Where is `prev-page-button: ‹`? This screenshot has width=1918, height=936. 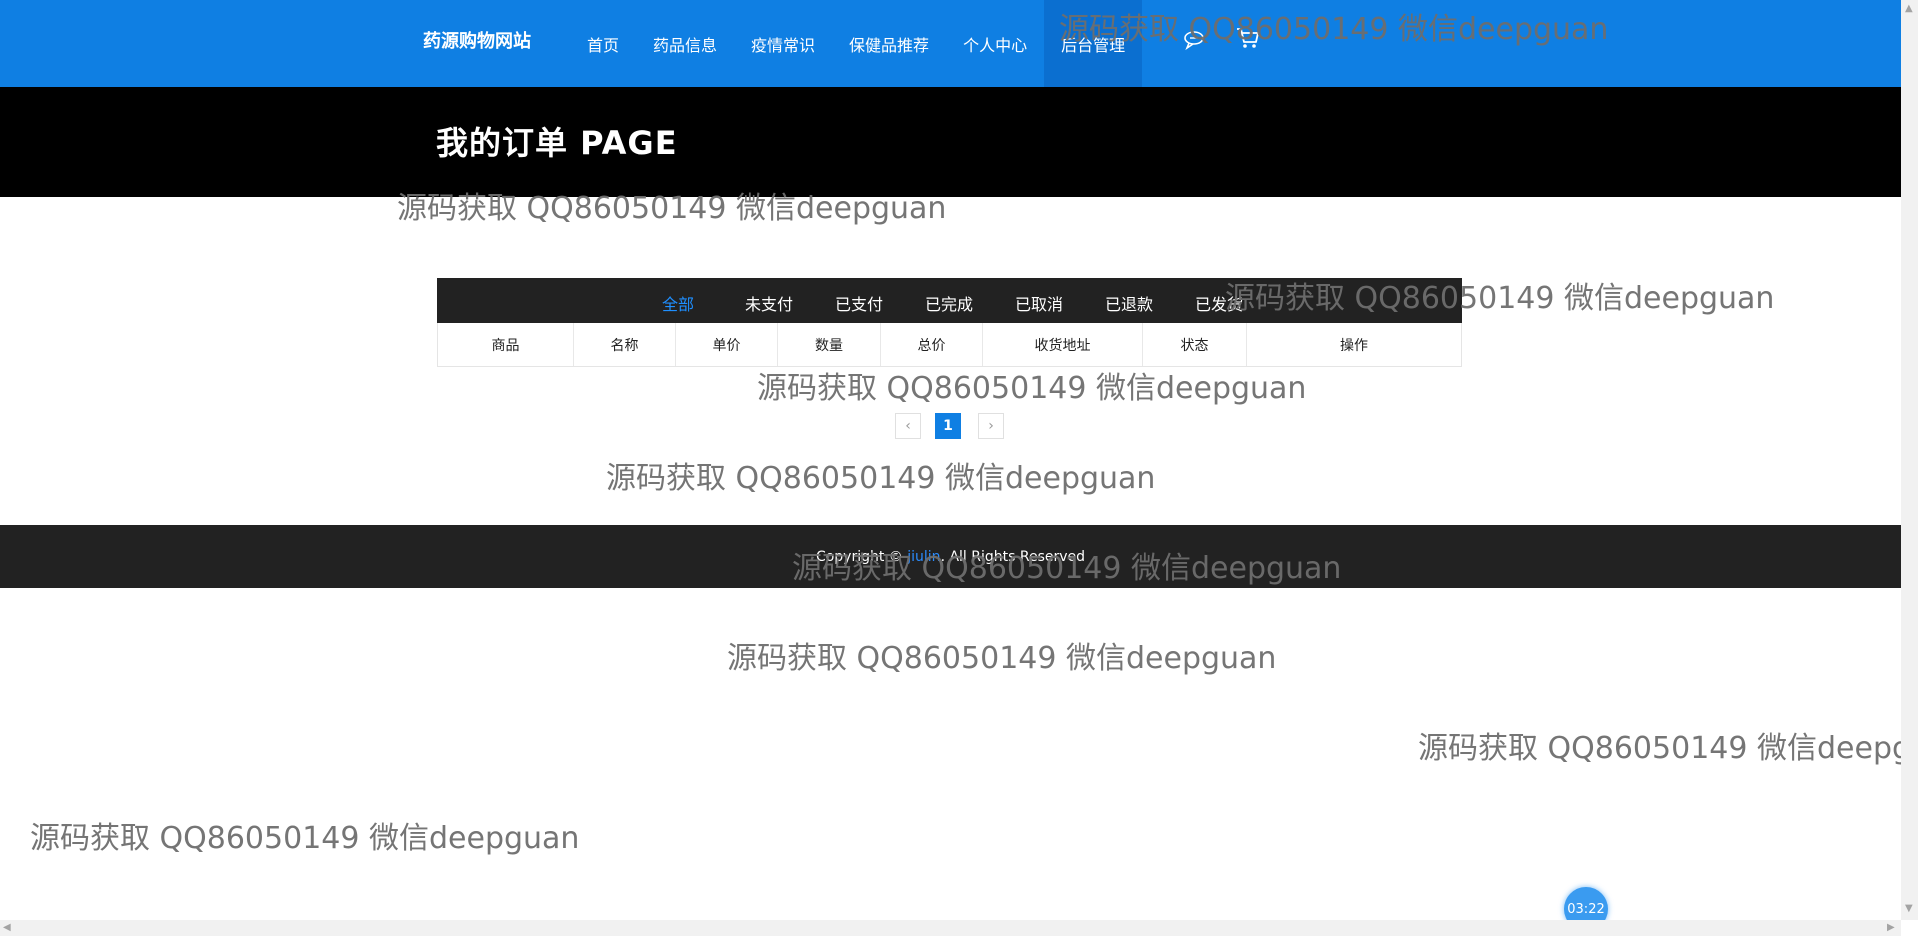
prev-page-button: ‹ is located at coordinates (908, 426).